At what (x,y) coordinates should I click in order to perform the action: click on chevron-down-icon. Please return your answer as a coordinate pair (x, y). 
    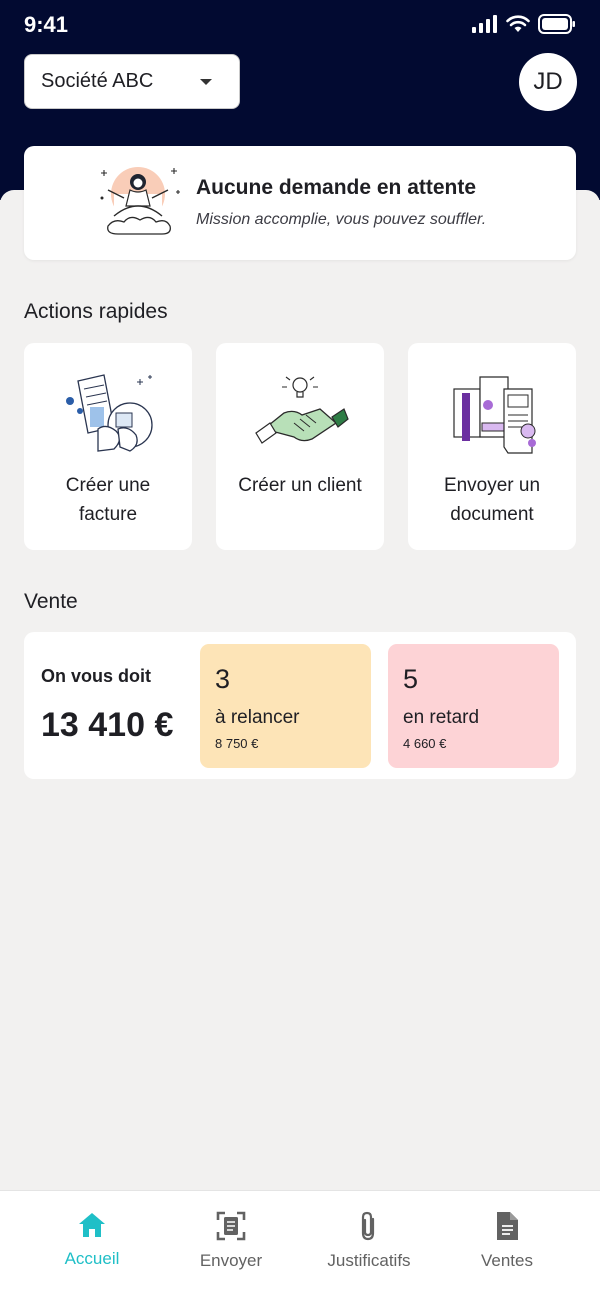
    Looking at the image, I should click on (206, 81).